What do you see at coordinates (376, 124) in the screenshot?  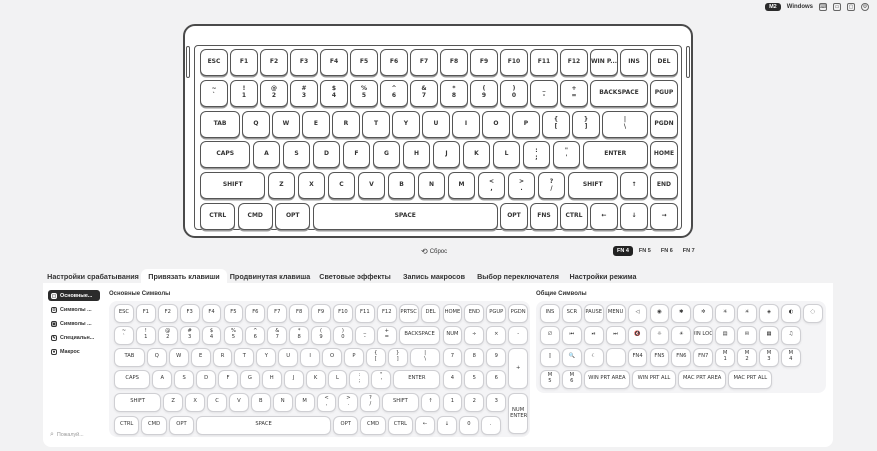 I see `key-t: T` at bounding box center [376, 124].